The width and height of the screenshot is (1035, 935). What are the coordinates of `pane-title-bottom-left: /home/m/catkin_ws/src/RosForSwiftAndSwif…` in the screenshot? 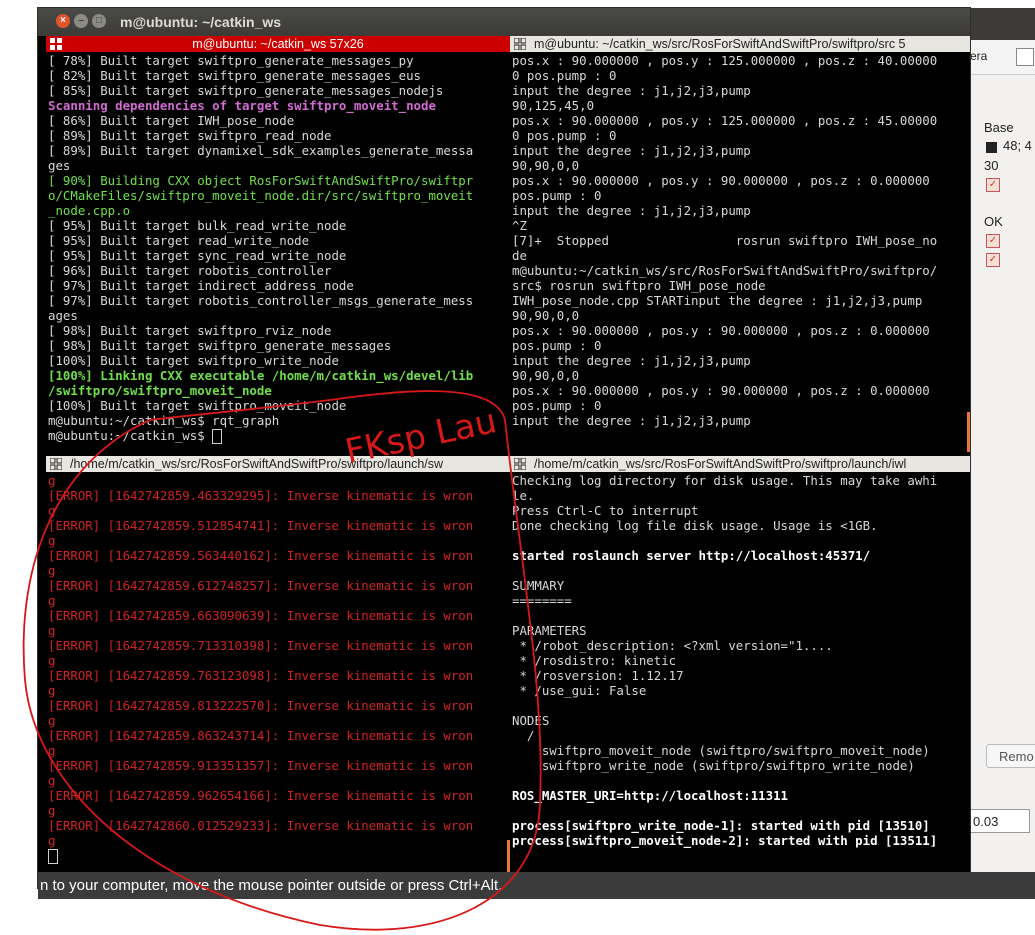 It's located at (278, 464).